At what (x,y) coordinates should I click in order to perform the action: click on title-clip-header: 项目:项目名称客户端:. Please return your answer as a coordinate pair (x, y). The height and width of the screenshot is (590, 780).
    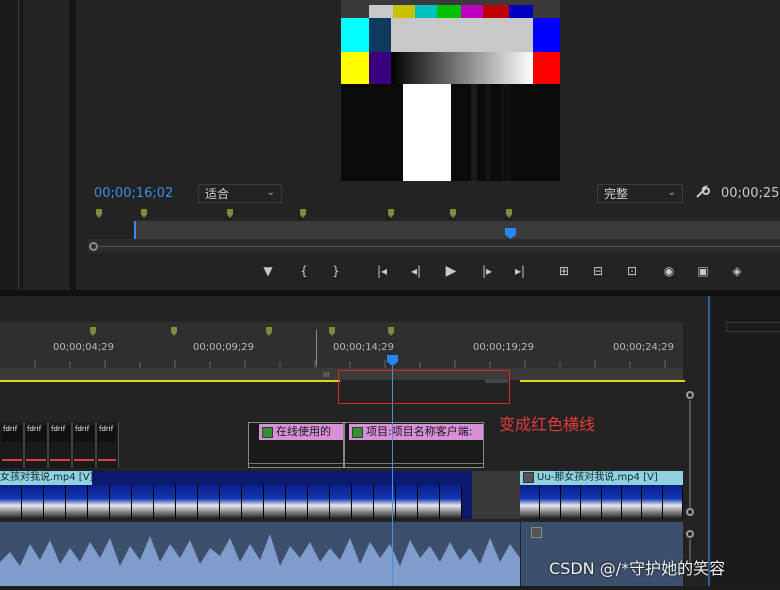
    Looking at the image, I should click on (416, 432).